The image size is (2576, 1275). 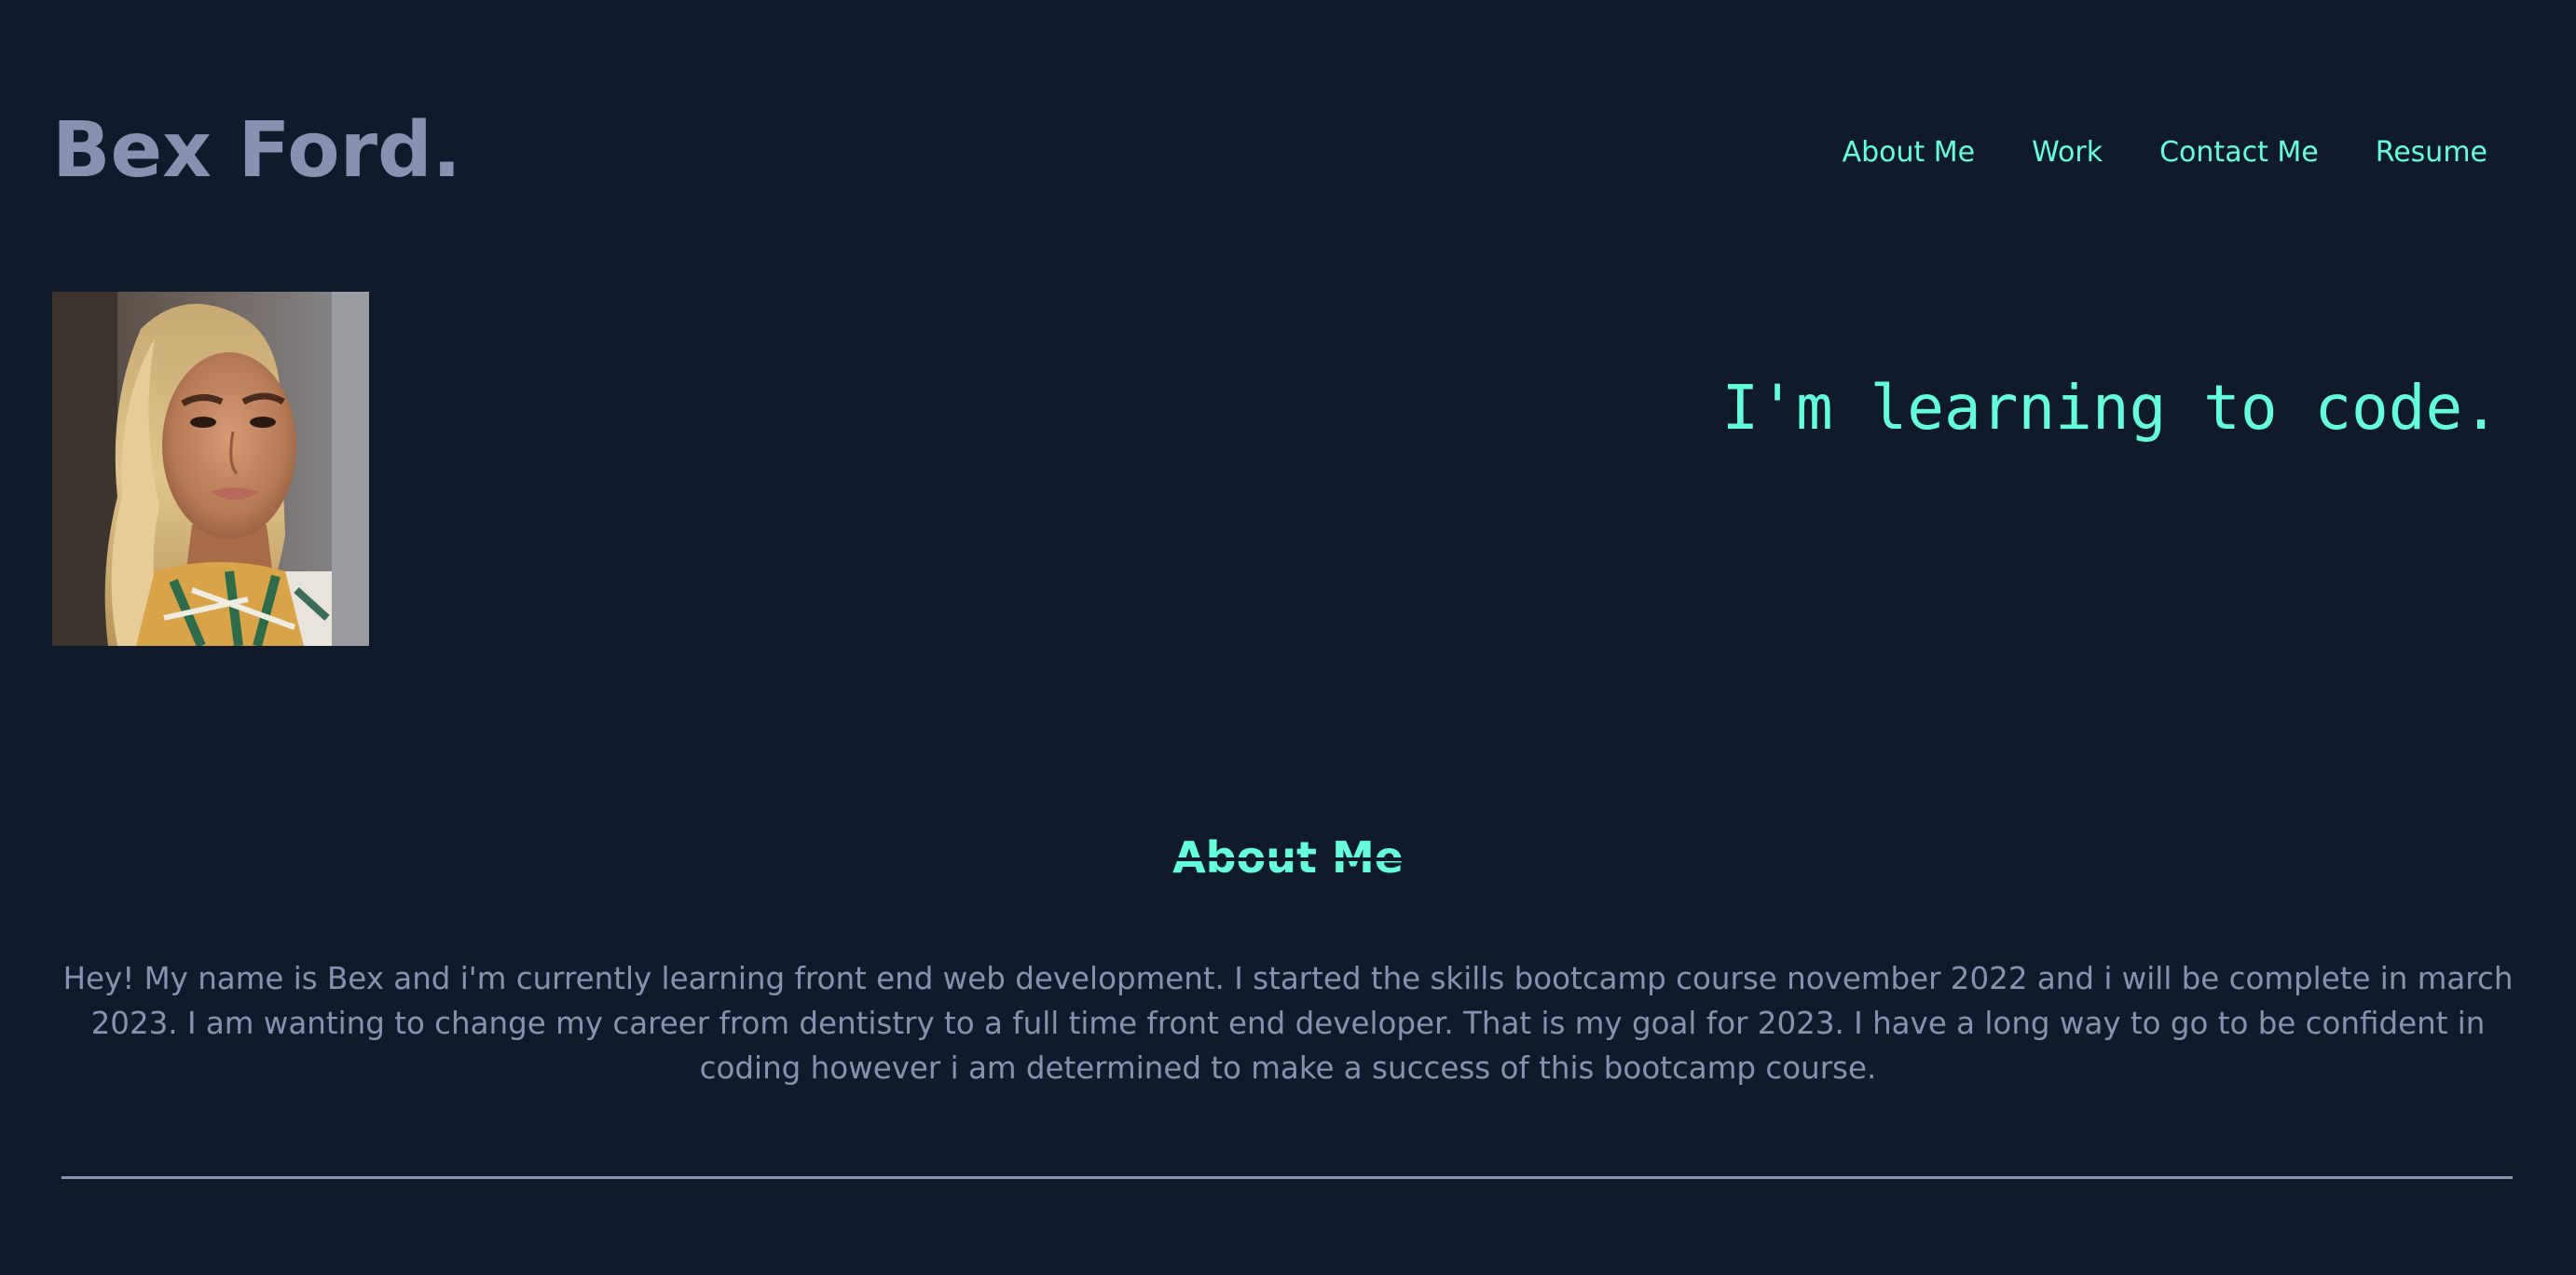 What do you see at coordinates (2239, 152) in the screenshot?
I see `nav-link-contact-me: Contact Me` at bounding box center [2239, 152].